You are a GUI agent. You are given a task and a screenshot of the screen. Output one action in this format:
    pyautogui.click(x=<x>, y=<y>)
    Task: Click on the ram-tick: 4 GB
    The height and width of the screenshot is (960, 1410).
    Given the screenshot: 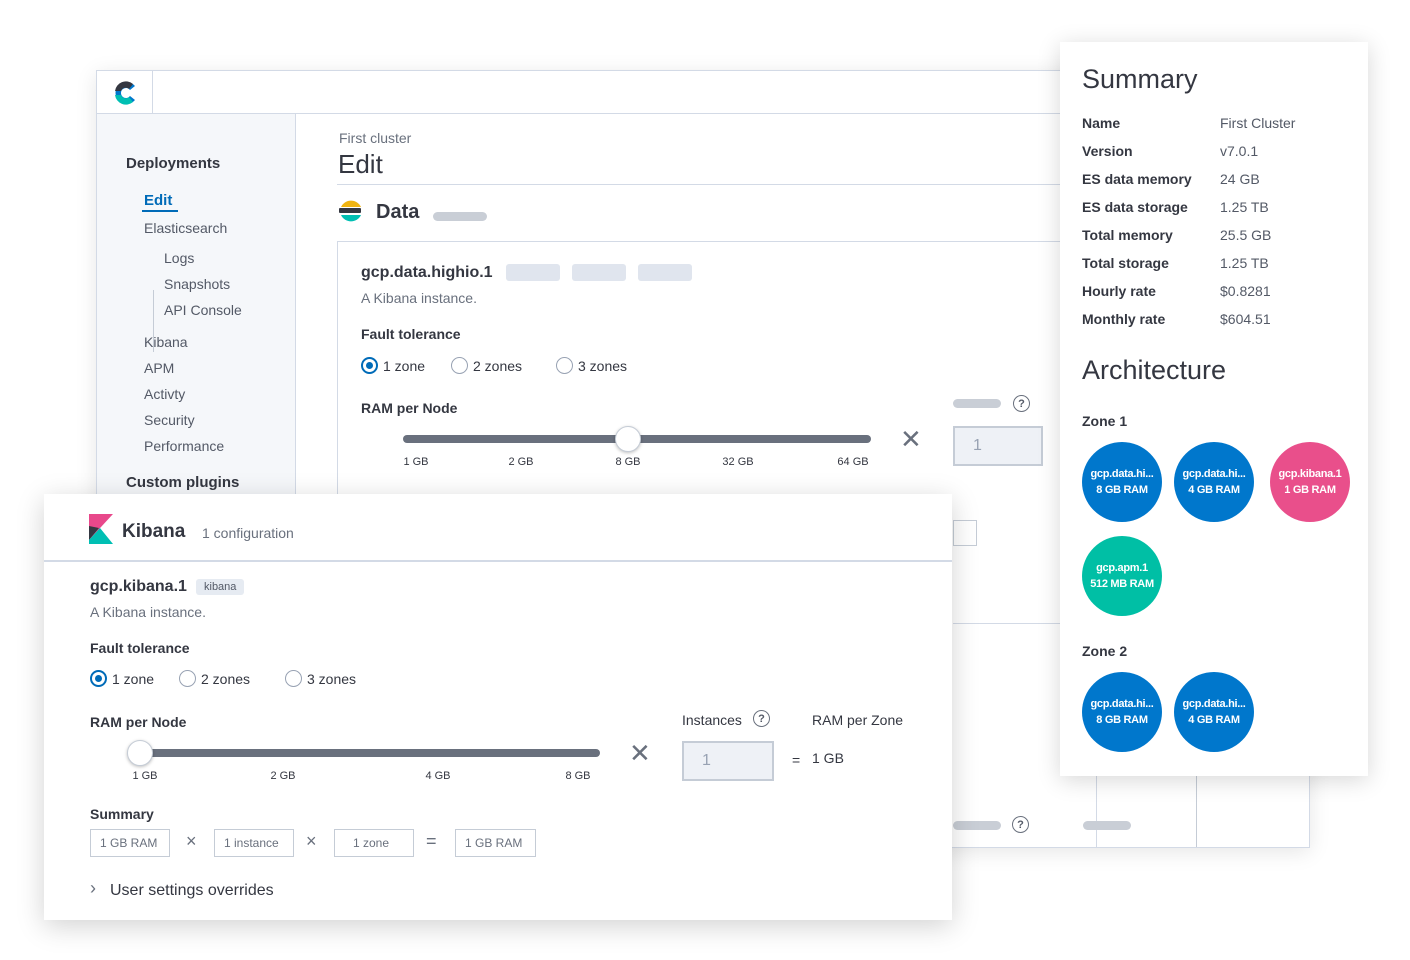 What is the action you would take?
    pyautogui.click(x=438, y=776)
    